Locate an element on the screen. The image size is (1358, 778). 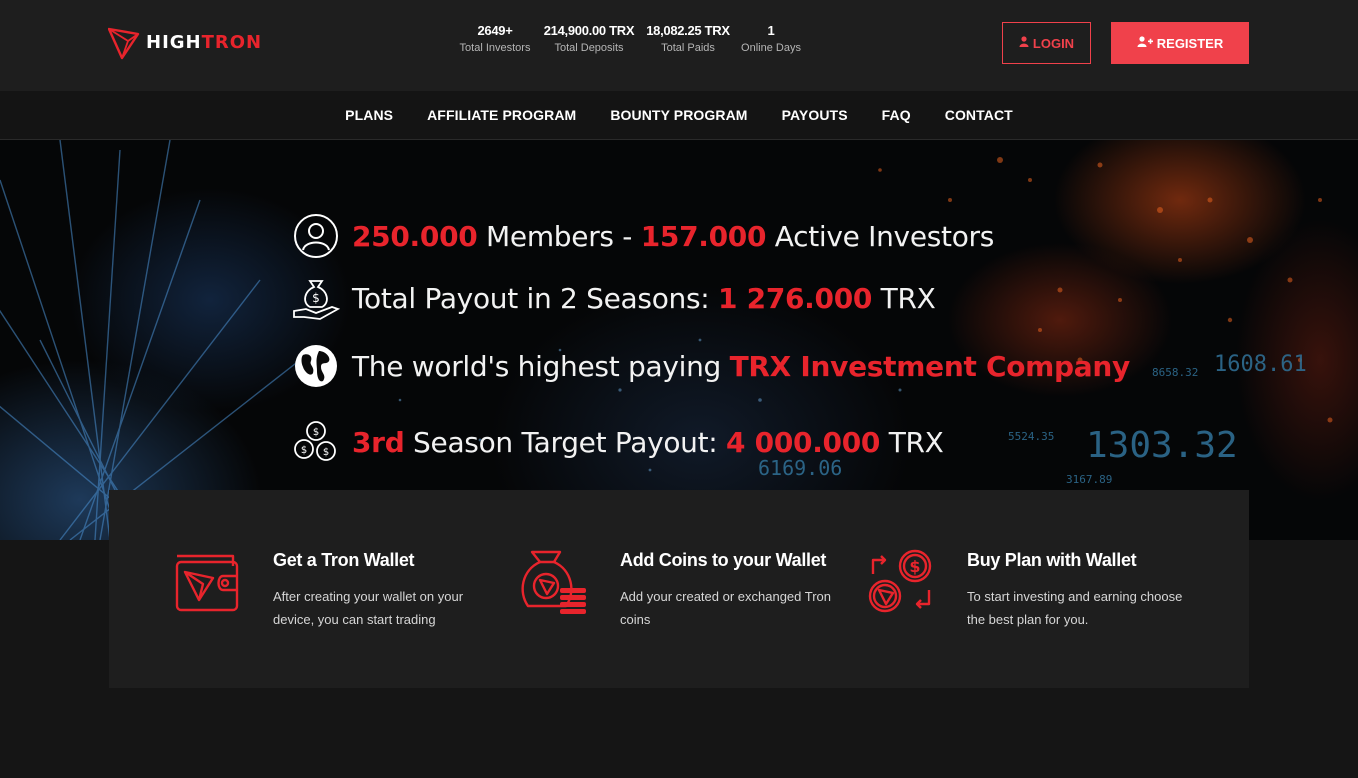
stat-value: 2649+ is located at coordinates (495, 30).